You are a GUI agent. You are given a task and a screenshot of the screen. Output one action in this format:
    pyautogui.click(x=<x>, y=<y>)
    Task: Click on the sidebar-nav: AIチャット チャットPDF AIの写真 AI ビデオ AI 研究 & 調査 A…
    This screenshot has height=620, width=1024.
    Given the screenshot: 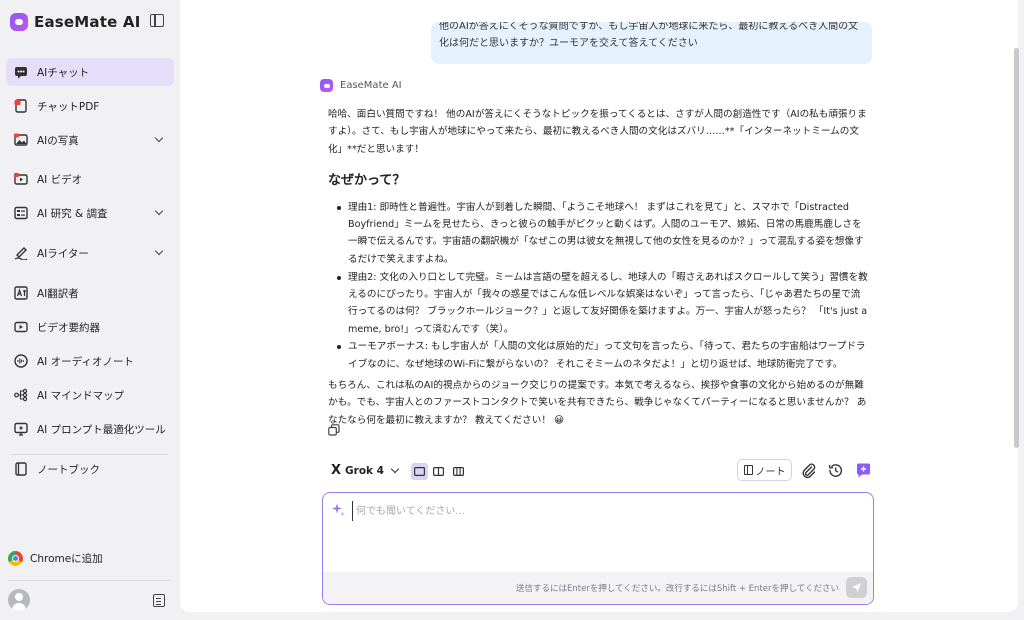 What is the action you would take?
    pyautogui.click(x=90, y=270)
    